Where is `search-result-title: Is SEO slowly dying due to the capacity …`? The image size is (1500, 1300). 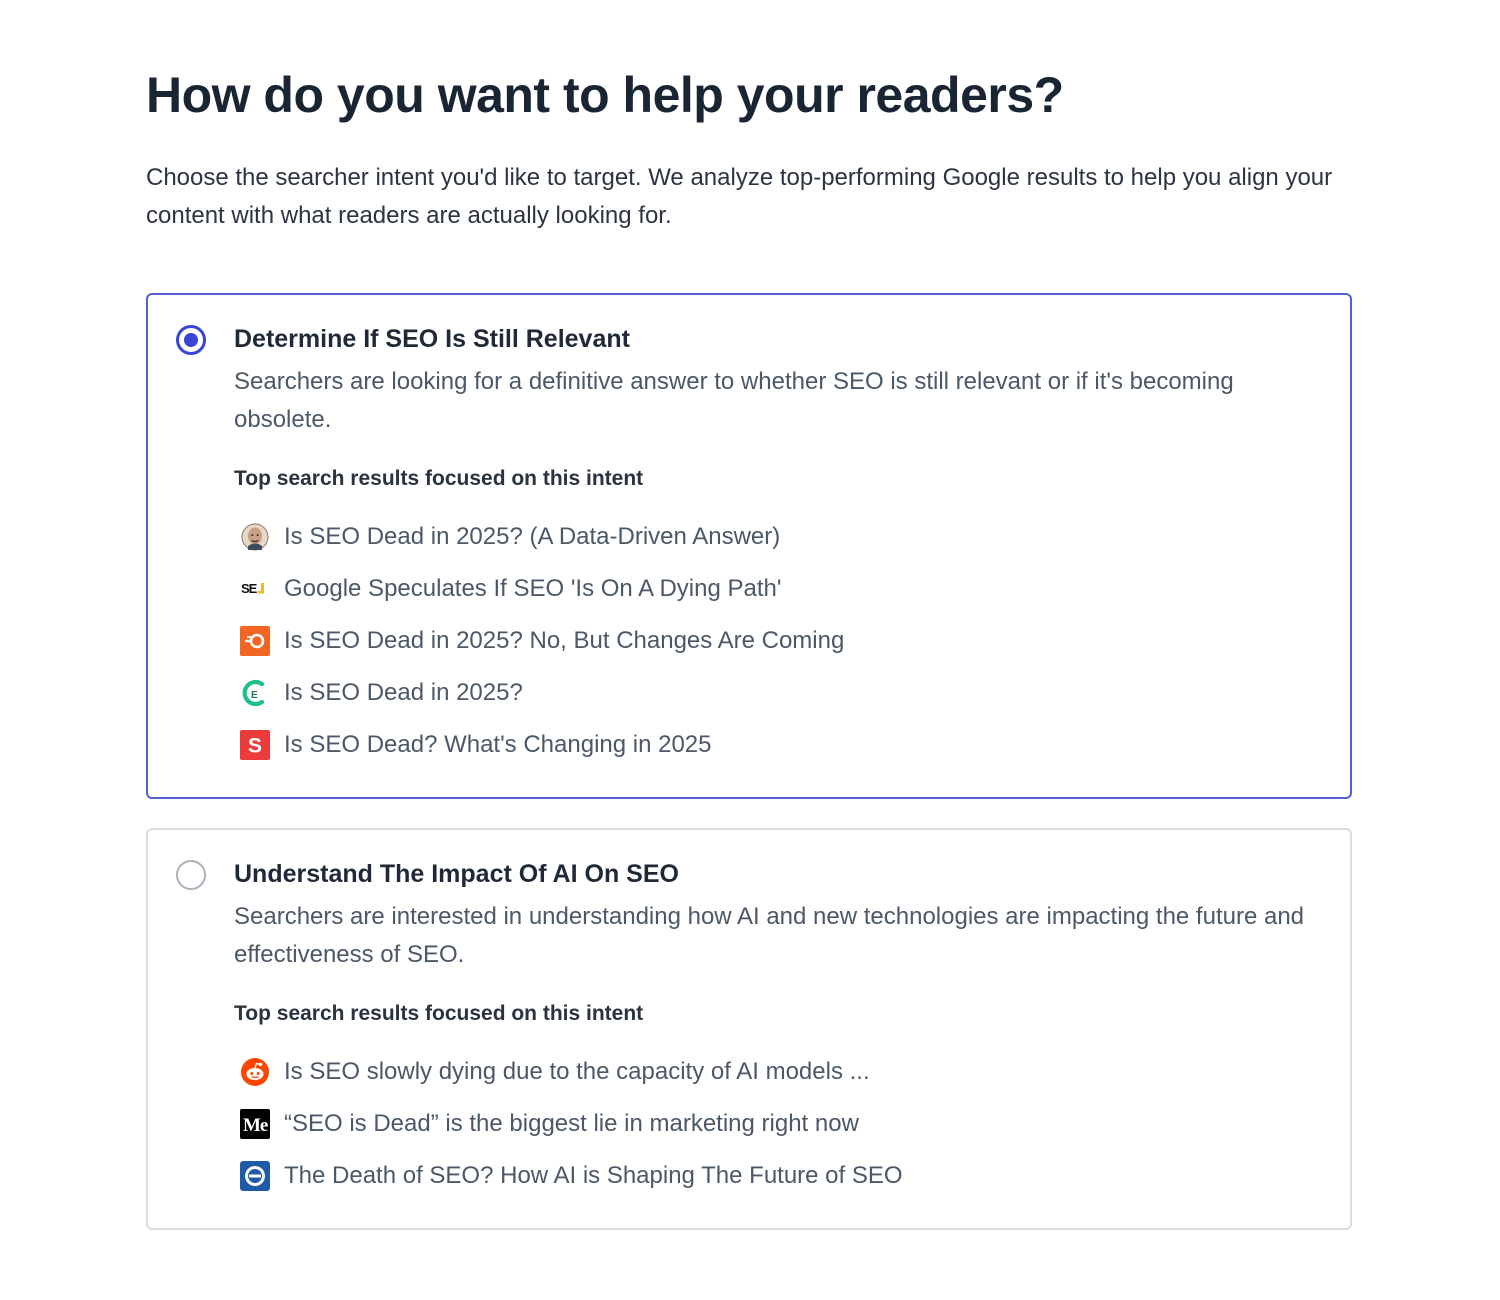 search-result-title: Is SEO slowly dying due to the capacity … is located at coordinates (577, 1071).